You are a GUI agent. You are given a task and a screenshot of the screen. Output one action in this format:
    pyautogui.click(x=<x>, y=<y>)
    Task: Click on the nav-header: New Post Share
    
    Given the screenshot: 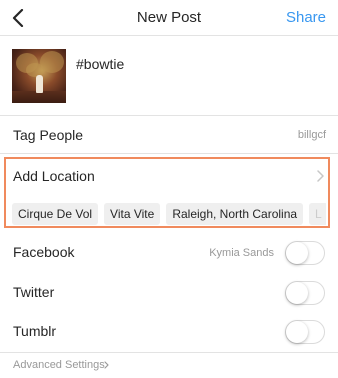 What is the action you would take?
    pyautogui.click(x=169, y=18)
    